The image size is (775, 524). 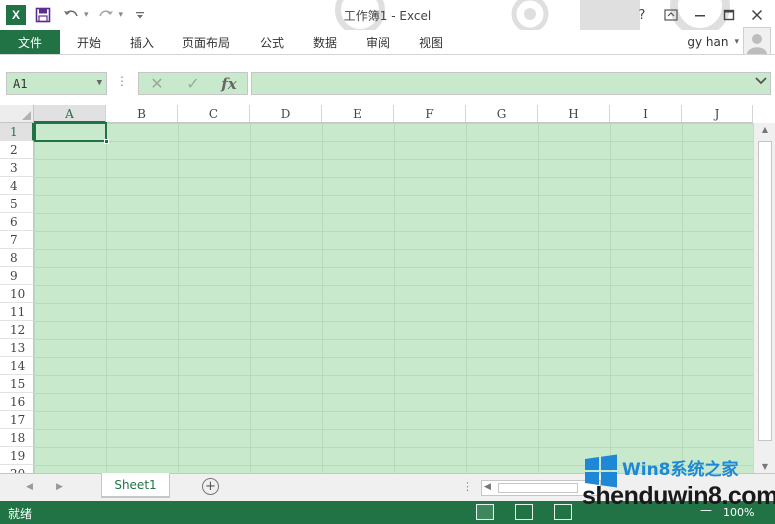 I want to click on sheet-tab-sheet1: Sheet1, so click(x=135, y=485).